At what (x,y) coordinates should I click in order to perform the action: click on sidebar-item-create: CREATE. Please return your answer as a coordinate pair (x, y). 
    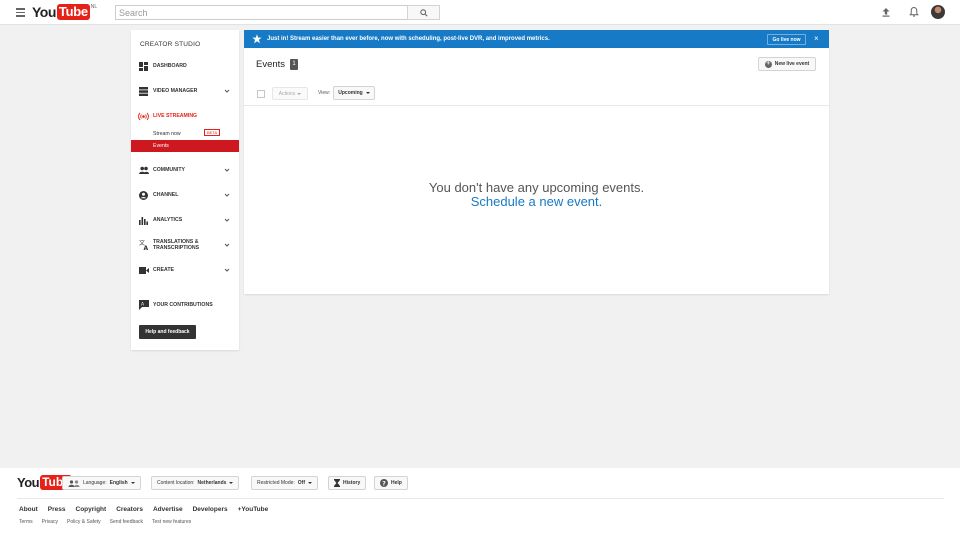
    Looking at the image, I should click on (185, 270).